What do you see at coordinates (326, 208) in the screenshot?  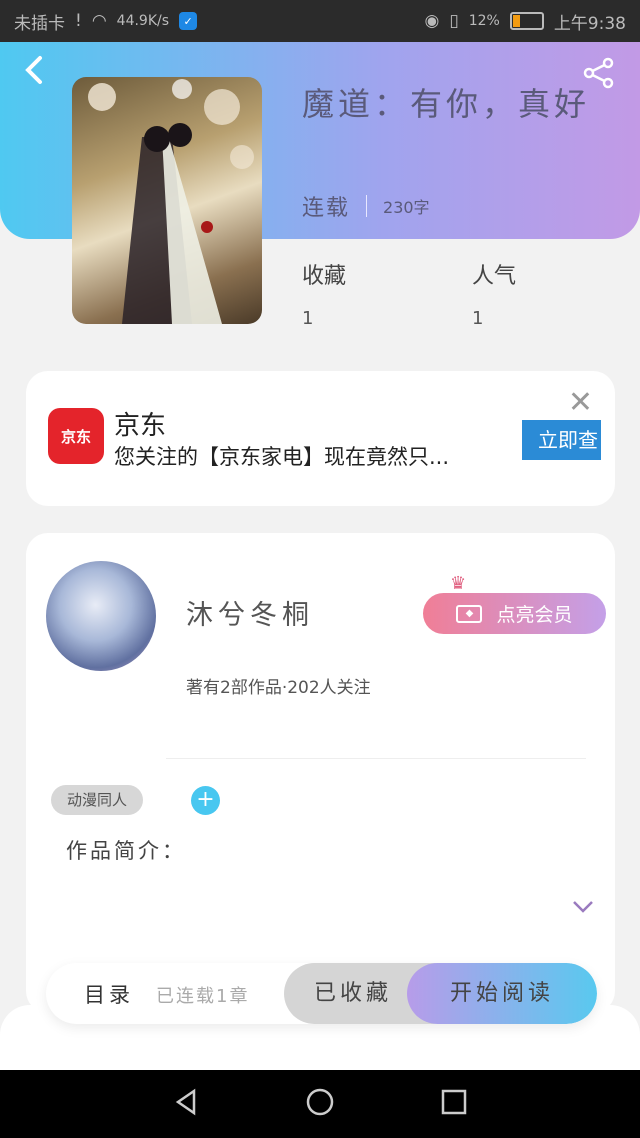 I see `serial-status: 连载` at bounding box center [326, 208].